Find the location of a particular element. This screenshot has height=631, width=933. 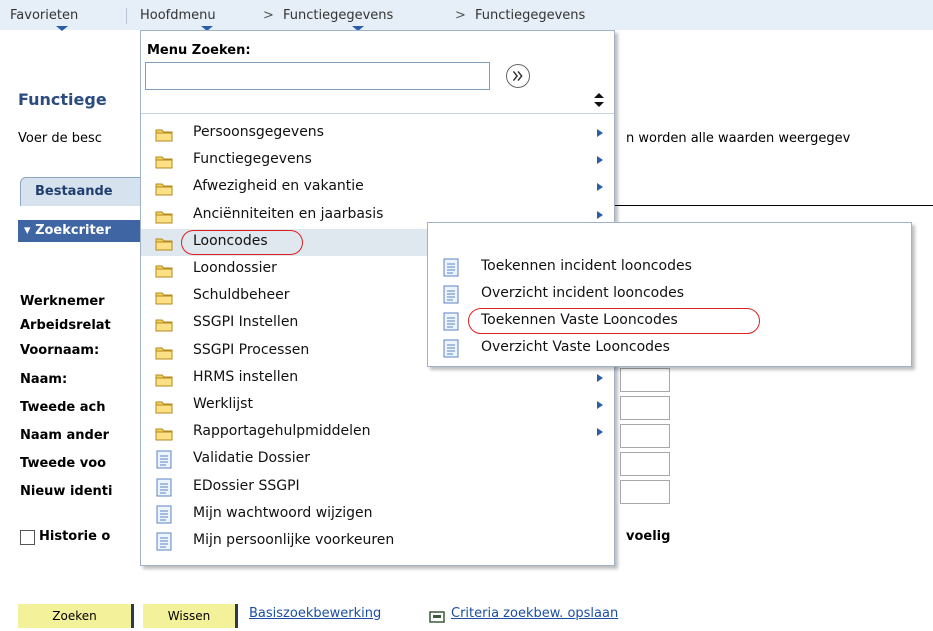

field-label-other-name: Naam ander is located at coordinates (65, 435).